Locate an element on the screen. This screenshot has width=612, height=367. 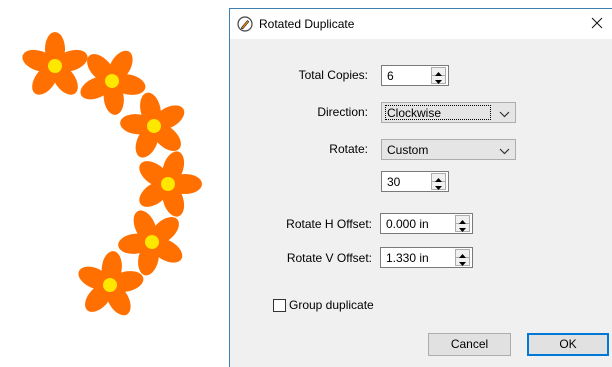
rotate-angle-spin is located at coordinates (438, 181).